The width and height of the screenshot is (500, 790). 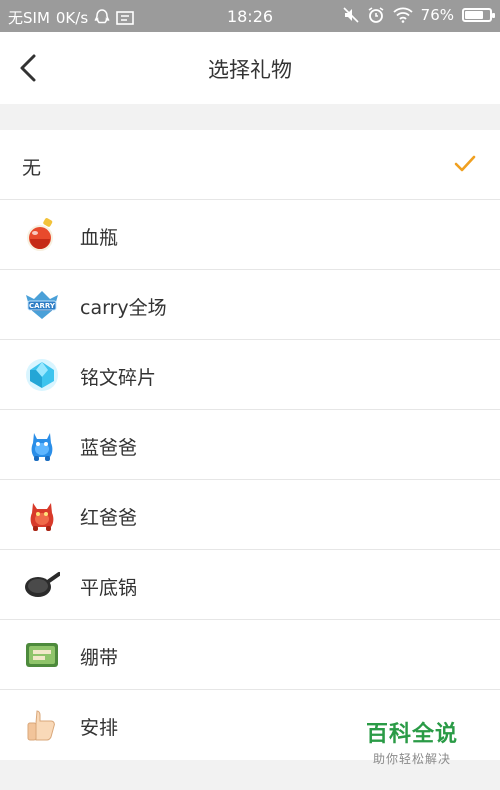 I want to click on mute-icon, so click(x=351, y=15).